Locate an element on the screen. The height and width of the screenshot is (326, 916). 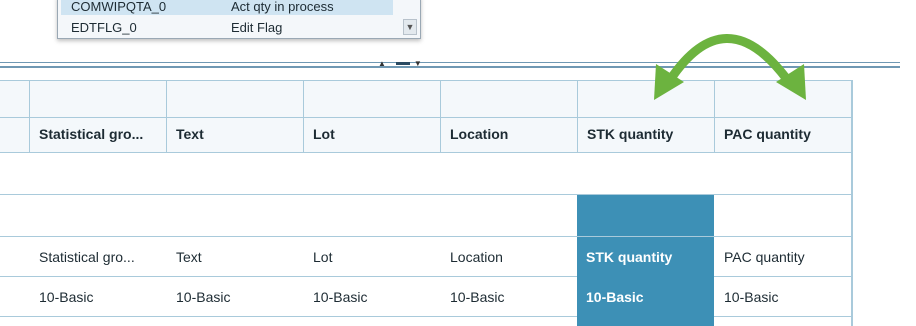
grid-cell-pac-quantity-value: 10-Basic is located at coordinates (783, 297).